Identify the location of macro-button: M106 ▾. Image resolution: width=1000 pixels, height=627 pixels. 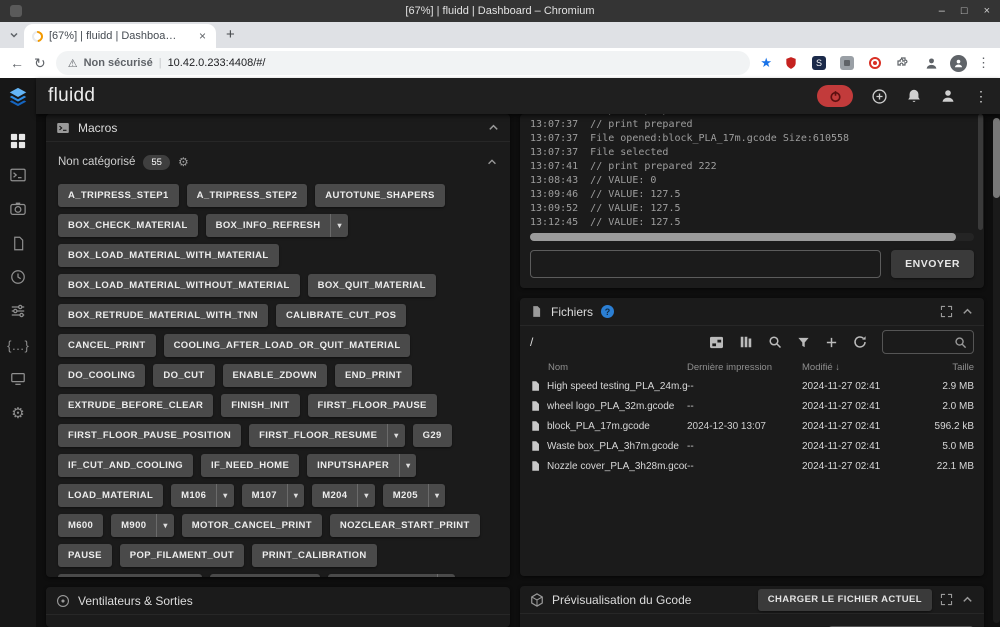
(202, 495).